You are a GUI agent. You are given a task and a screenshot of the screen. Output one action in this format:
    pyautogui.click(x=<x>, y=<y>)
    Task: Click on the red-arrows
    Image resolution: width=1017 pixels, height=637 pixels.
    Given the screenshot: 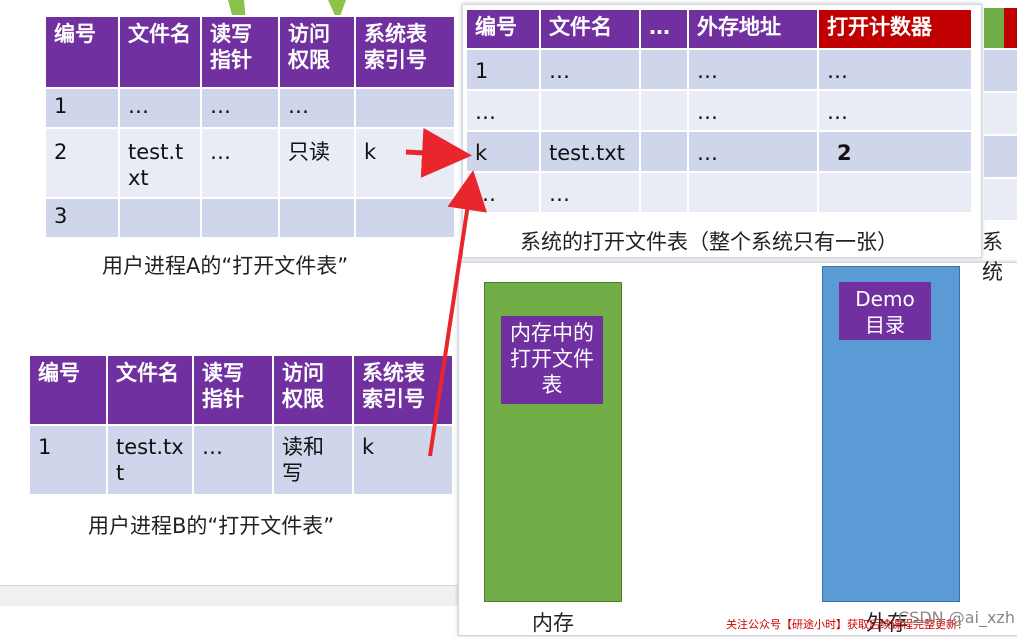 What is the action you would take?
    pyautogui.click(x=446, y=292)
    